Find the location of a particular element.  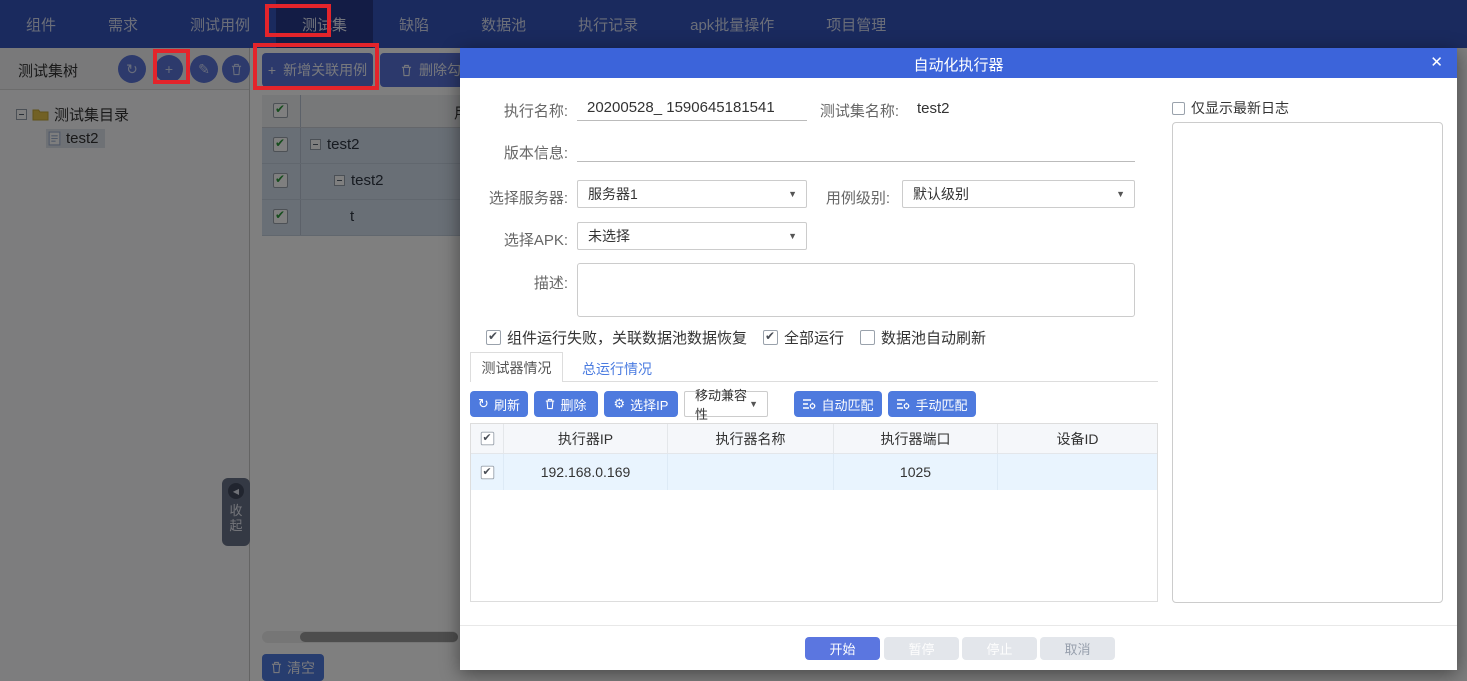

delete-button: 删除 is located at coordinates (566, 404).